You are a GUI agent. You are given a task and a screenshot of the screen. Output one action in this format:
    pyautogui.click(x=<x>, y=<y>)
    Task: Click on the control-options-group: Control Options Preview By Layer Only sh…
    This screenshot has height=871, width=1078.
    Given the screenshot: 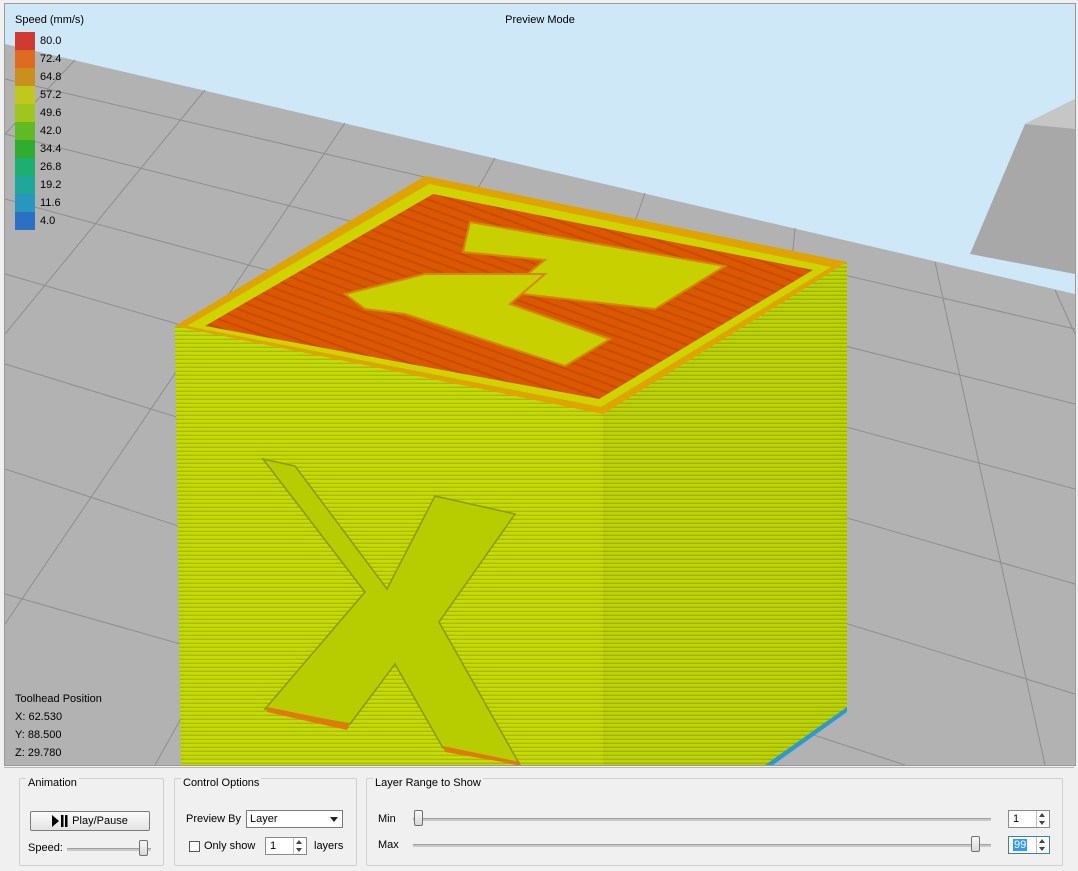 What is the action you would take?
    pyautogui.click(x=265, y=821)
    